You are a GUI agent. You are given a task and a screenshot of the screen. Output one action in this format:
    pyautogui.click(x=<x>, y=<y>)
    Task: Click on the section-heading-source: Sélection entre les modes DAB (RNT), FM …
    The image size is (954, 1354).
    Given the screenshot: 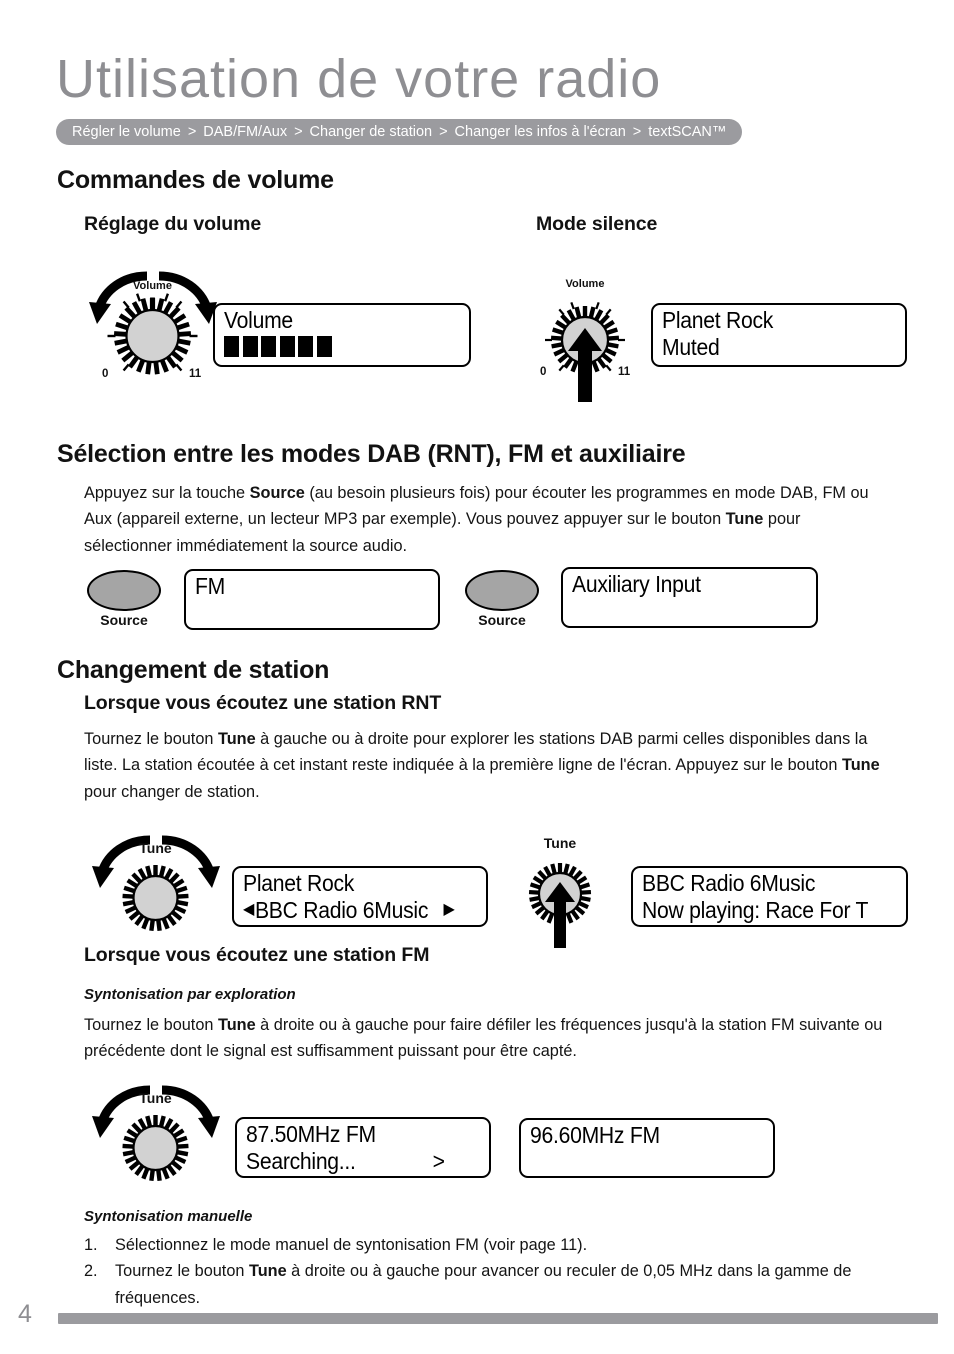 What is the action you would take?
    pyautogui.click(x=371, y=454)
    